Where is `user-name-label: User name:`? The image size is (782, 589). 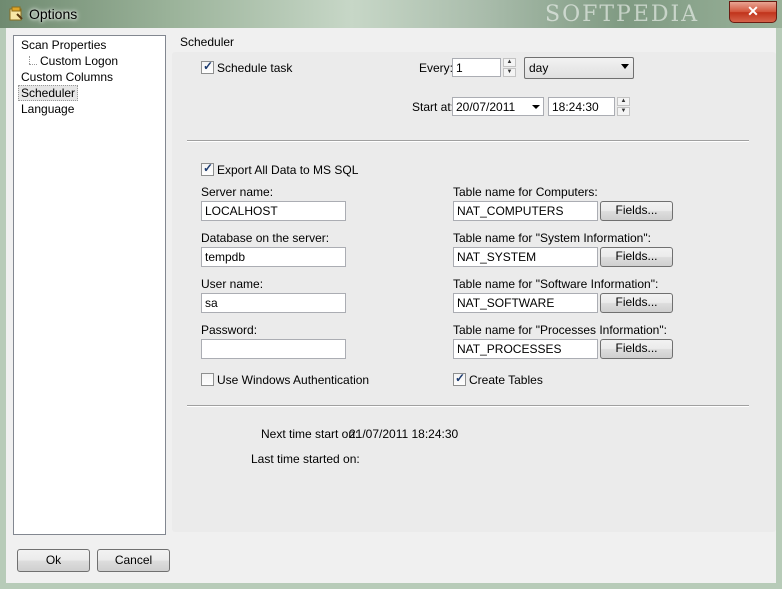
user-name-label: User name: is located at coordinates (232, 284).